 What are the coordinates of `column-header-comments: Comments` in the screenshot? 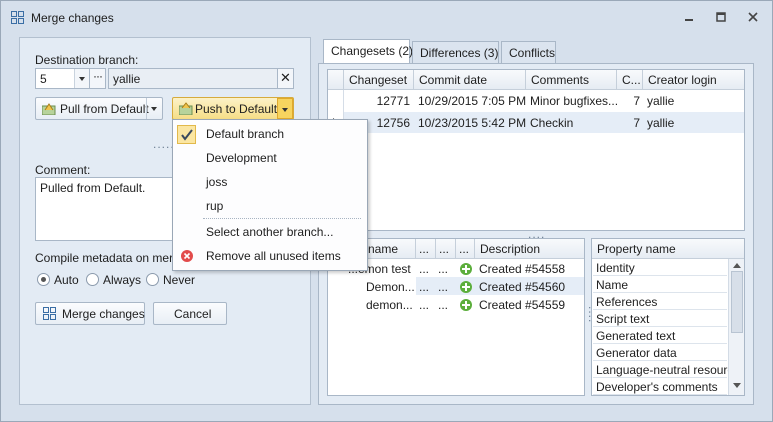 It's located at (571, 80).